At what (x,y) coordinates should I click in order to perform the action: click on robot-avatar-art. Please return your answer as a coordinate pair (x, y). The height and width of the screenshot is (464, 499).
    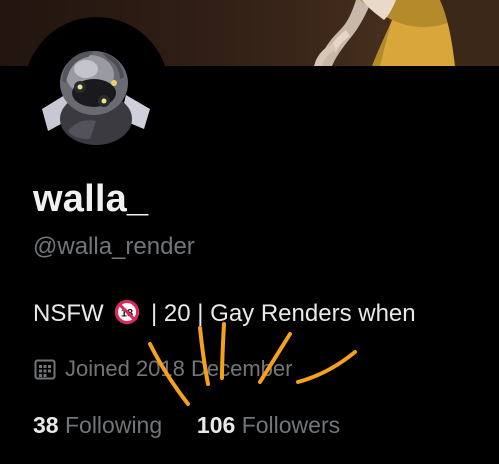
    Looking at the image, I should click on (96, 89).